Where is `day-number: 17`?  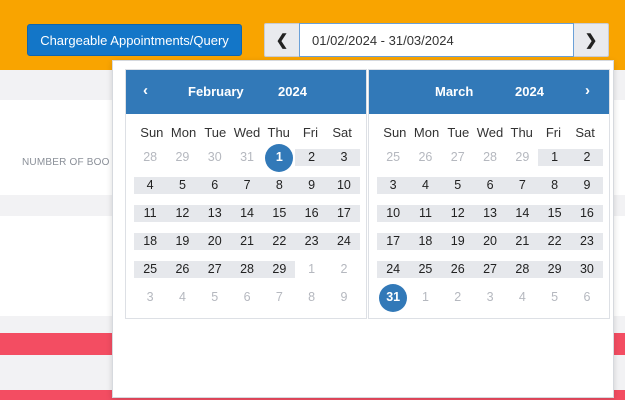 day-number: 17 is located at coordinates (343, 213).